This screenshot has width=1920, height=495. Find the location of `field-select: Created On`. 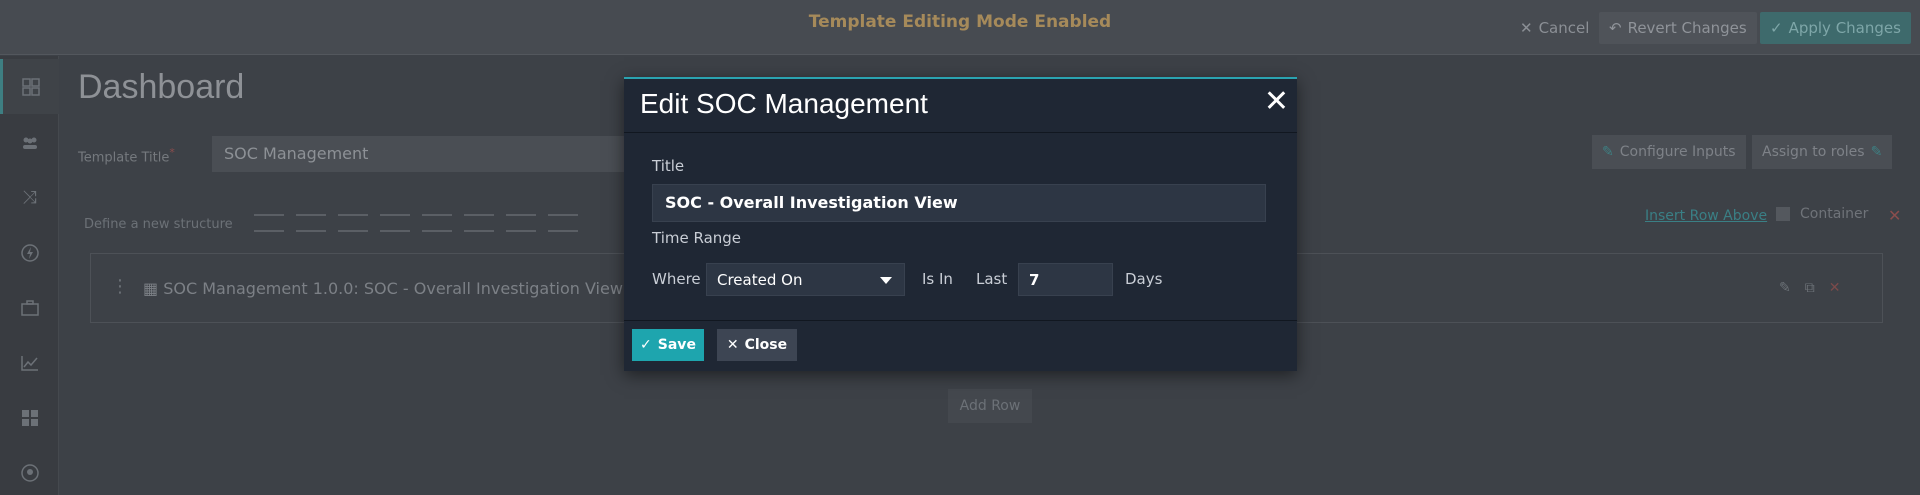

field-select: Created On is located at coordinates (805, 279).